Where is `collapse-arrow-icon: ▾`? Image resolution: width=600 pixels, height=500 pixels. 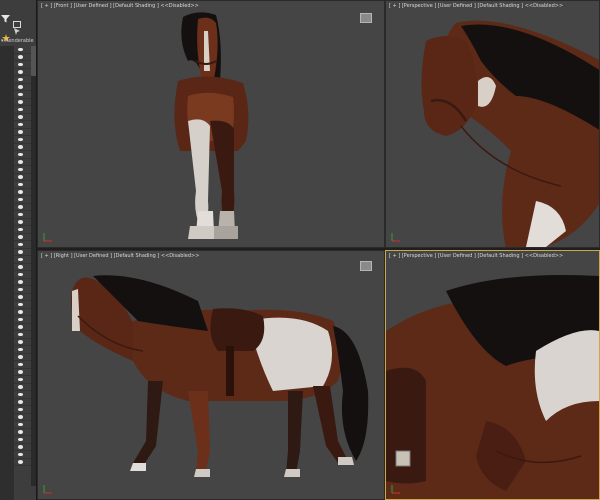 collapse-arrow-icon: ▾ is located at coordinates (2, 41).